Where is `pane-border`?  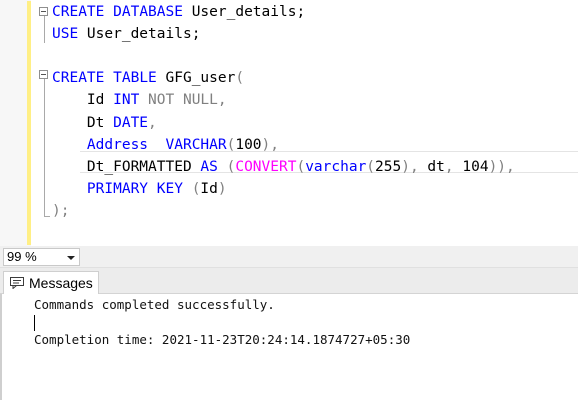
pane-border is located at coordinates (1, 347).